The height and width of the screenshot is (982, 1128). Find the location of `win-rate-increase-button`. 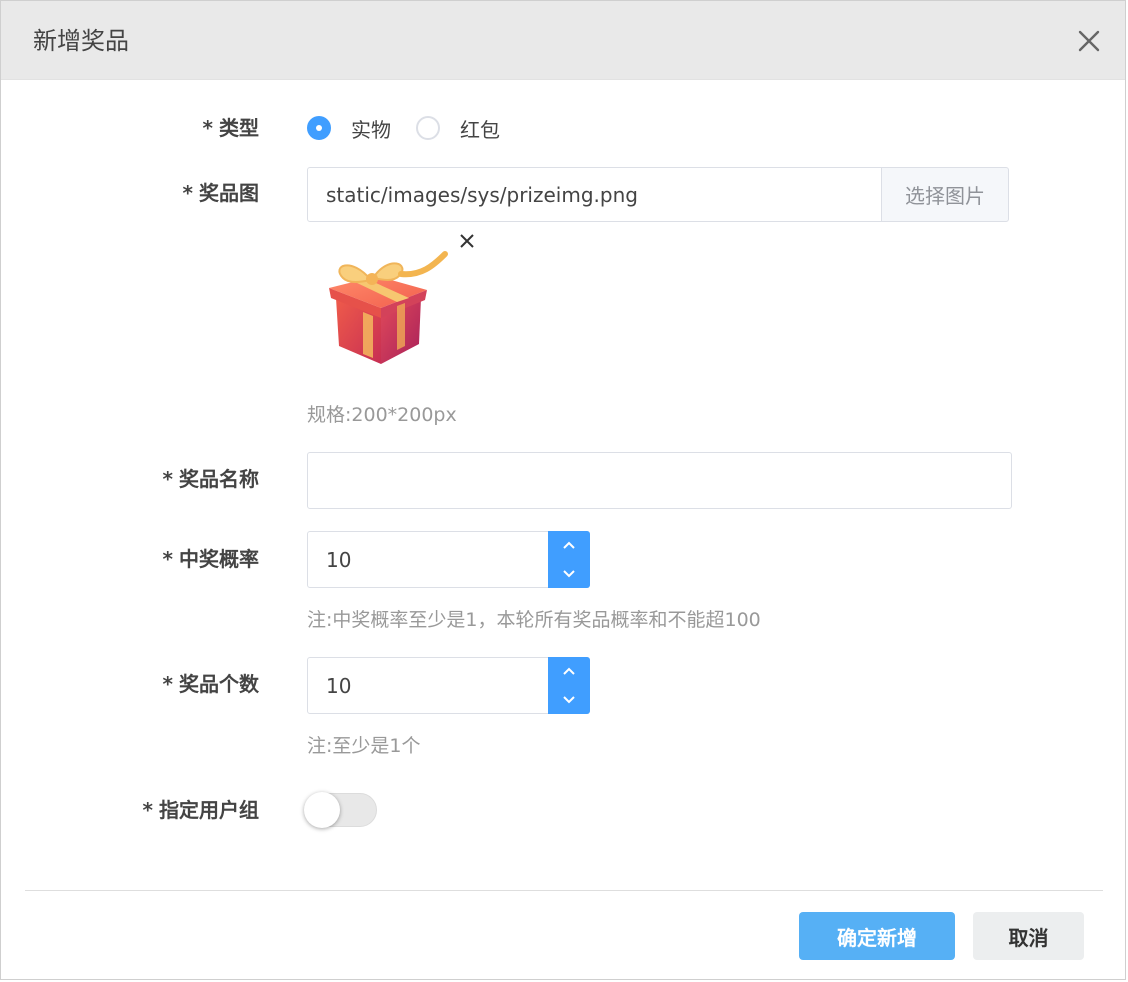

win-rate-increase-button is located at coordinates (569, 545).